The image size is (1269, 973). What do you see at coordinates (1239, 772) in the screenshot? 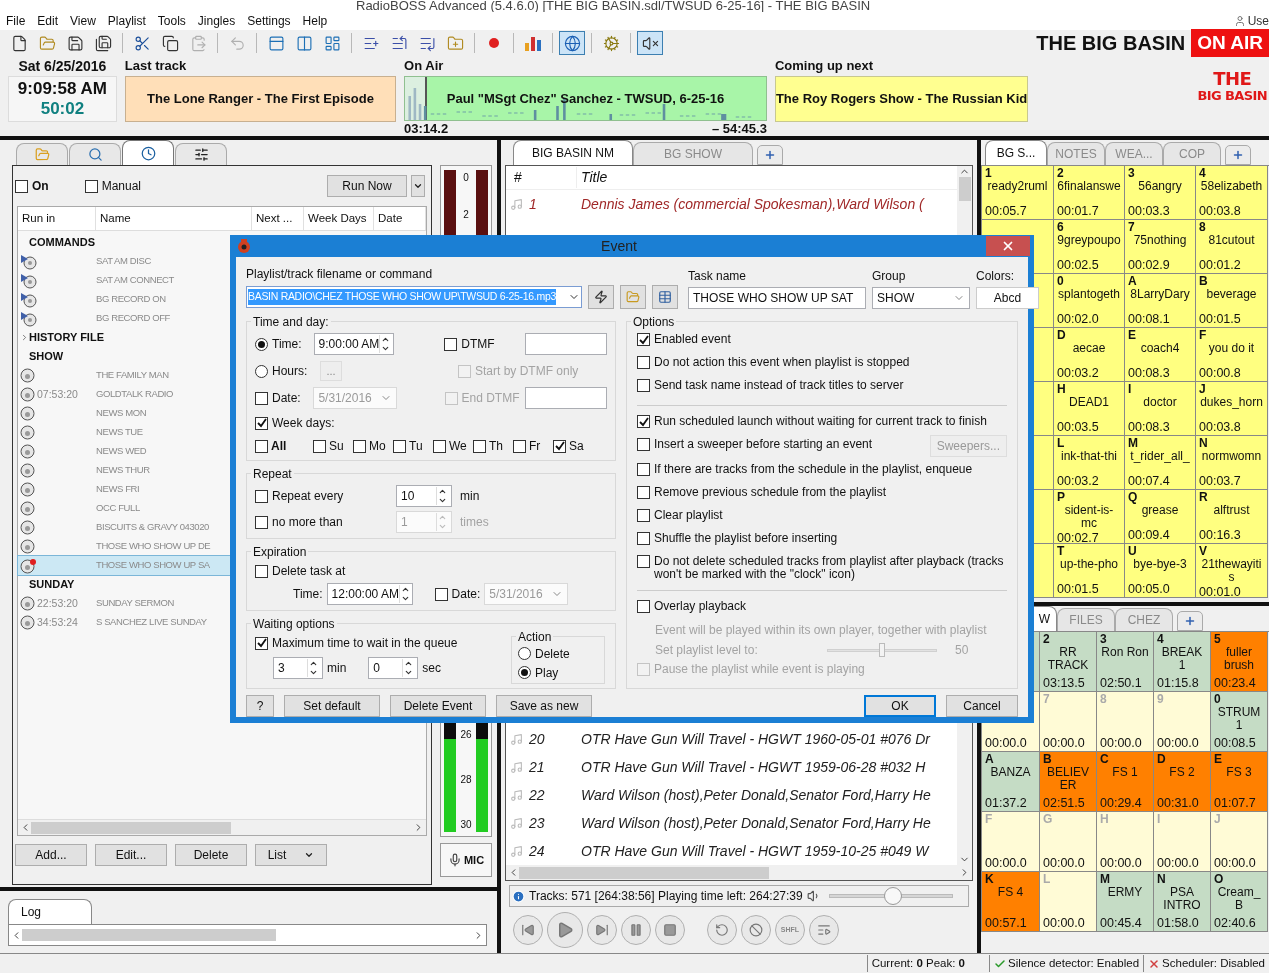
I see `cart-name: FS 3` at bounding box center [1239, 772].